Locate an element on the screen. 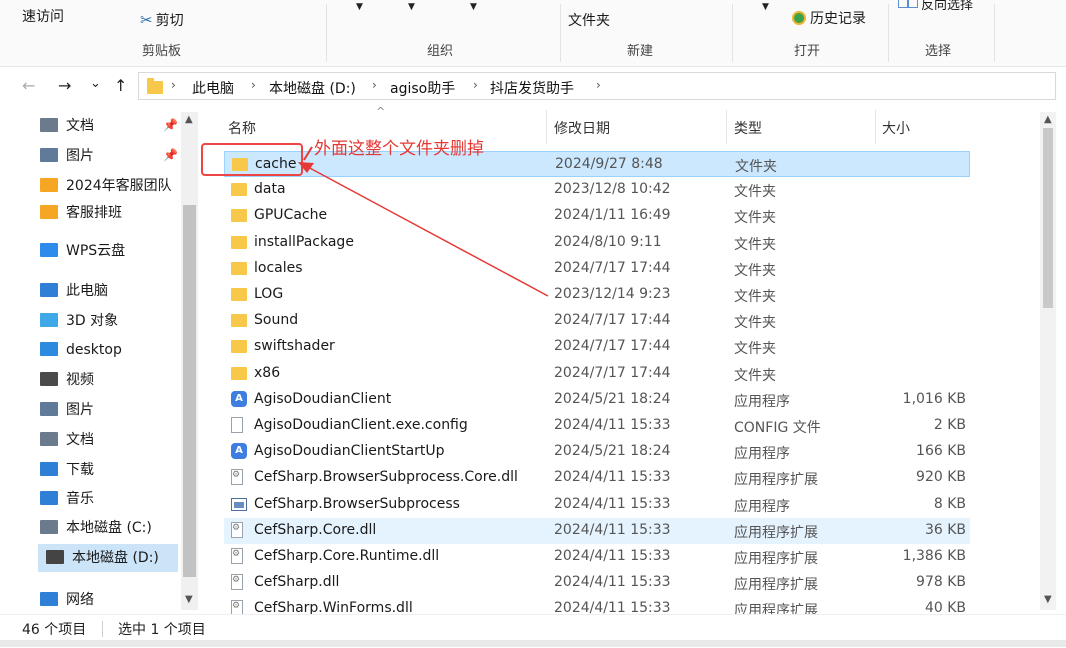  3d-objects-icon is located at coordinates (49, 320).